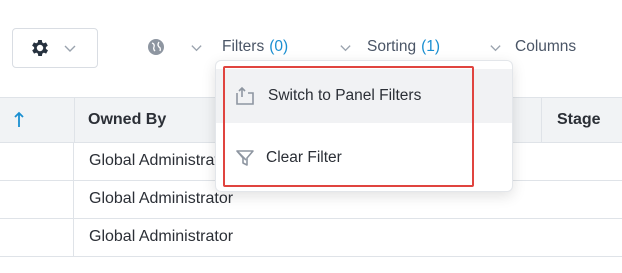 Image resolution: width=622 pixels, height=273 pixels. What do you see at coordinates (345, 95) in the screenshot?
I see `menu-item-label: Switch to Panel Filters` at bounding box center [345, 95].